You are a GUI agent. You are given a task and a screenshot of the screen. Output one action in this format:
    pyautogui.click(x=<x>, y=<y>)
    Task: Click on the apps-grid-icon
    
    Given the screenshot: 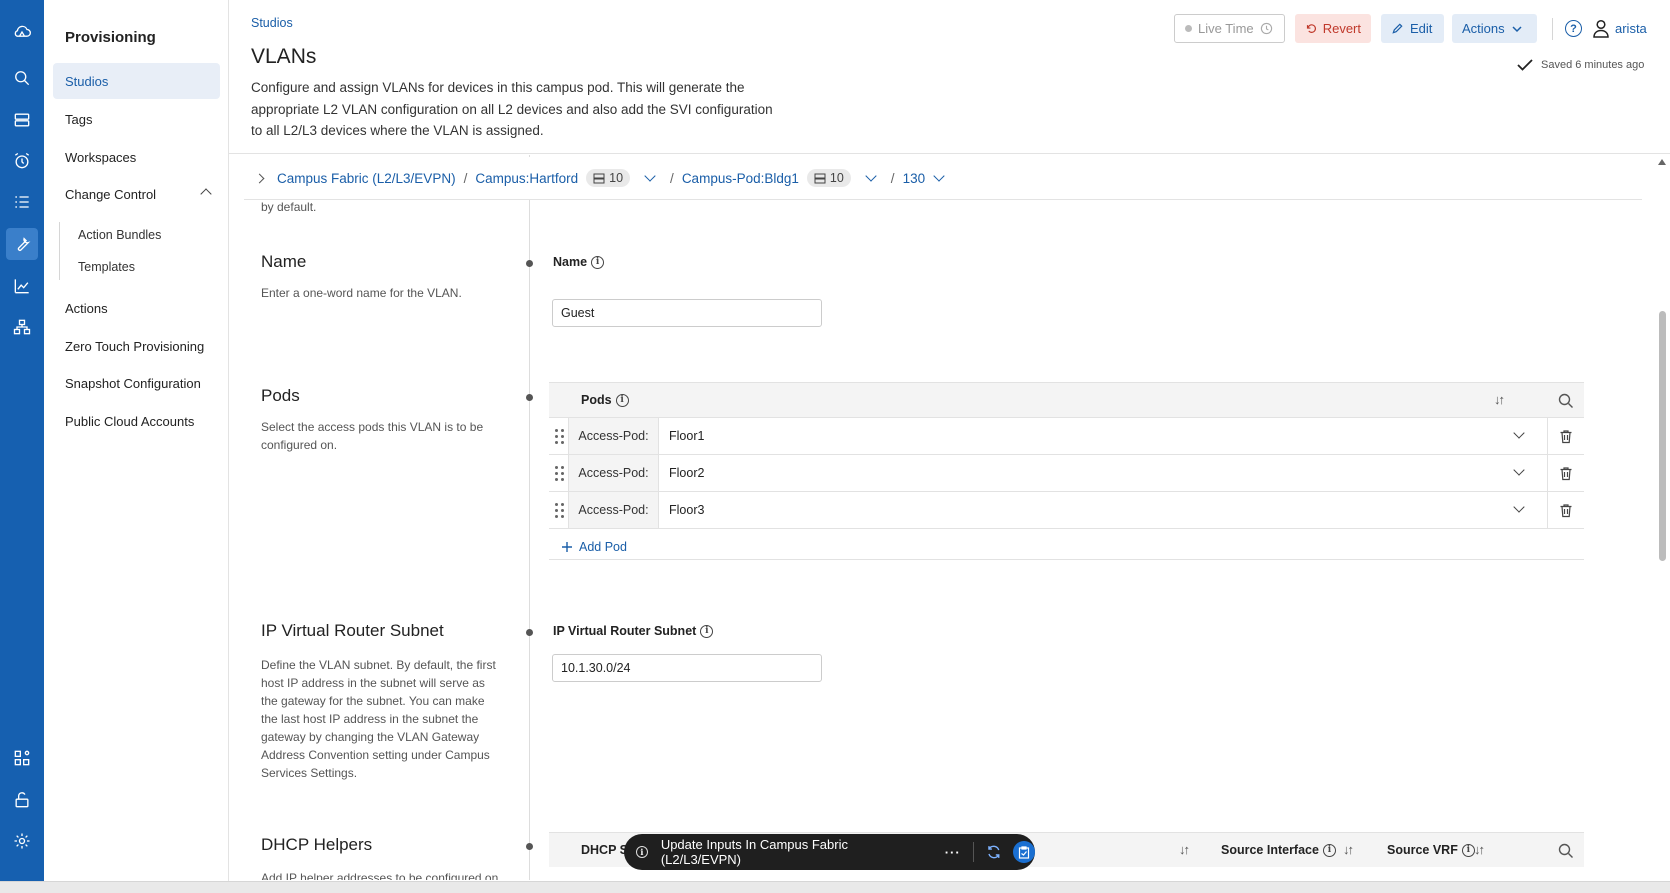 What is the action you would take?
    pyautogui.click(x=22, y=758)
    